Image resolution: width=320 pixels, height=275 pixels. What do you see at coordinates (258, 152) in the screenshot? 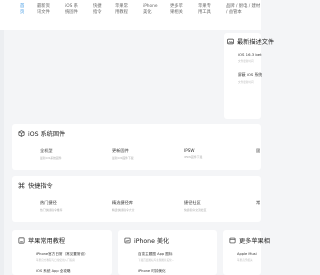
I see `firmware-cell: 固` at bounding box center [258, 152].